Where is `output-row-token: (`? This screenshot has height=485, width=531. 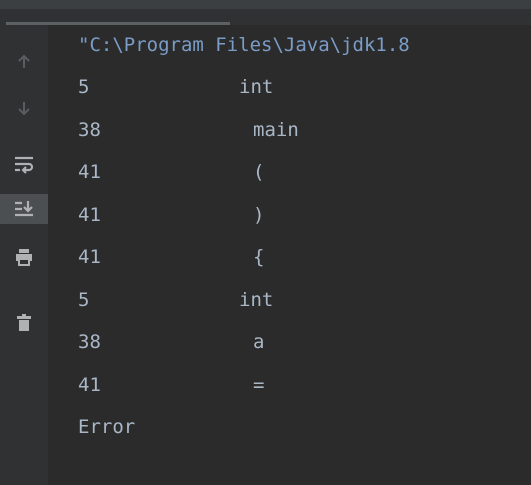 output-row-token: ( is located at coordinates (259, 172).